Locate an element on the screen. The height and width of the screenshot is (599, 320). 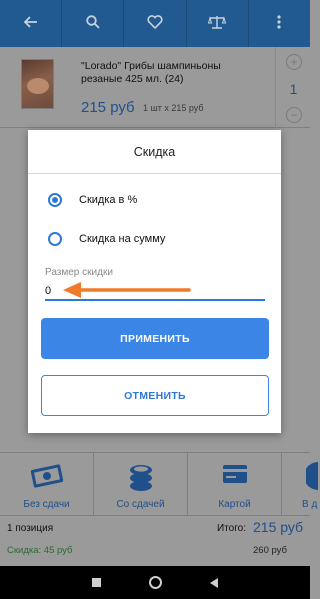
scales-icon is located at coordinates (217, 23).